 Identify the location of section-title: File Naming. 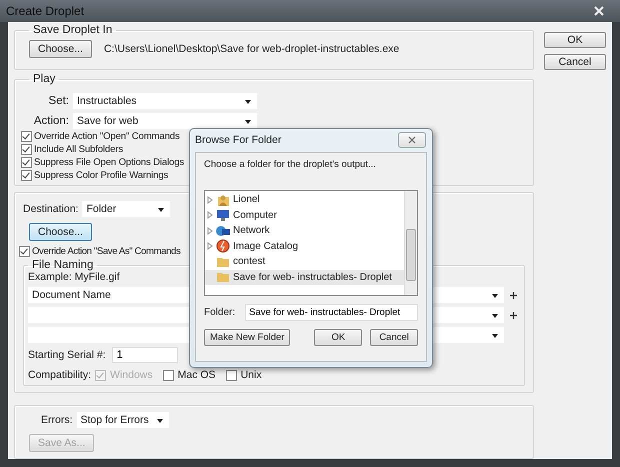
(62, 265).